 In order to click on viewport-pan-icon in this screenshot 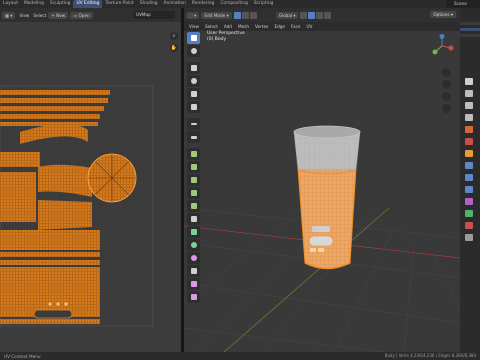, I will do `click(446, 84)`.